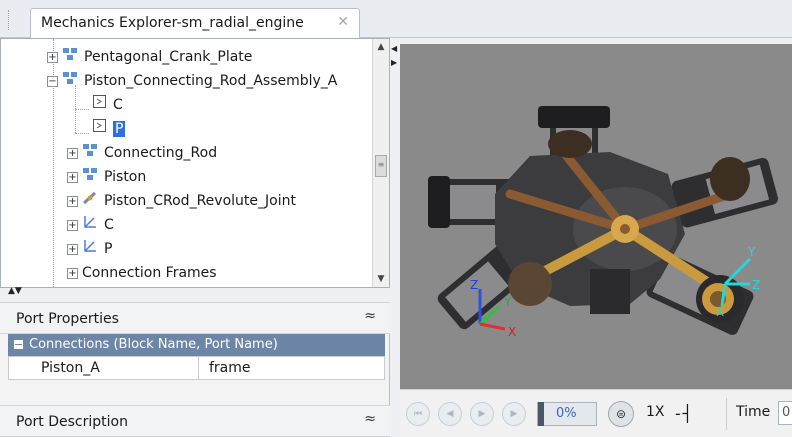 The image size is (792, 437). What do you see at coordinates (9, 20) in the screenshot?
I see `tab-grip` at bounding box center [9, 20].